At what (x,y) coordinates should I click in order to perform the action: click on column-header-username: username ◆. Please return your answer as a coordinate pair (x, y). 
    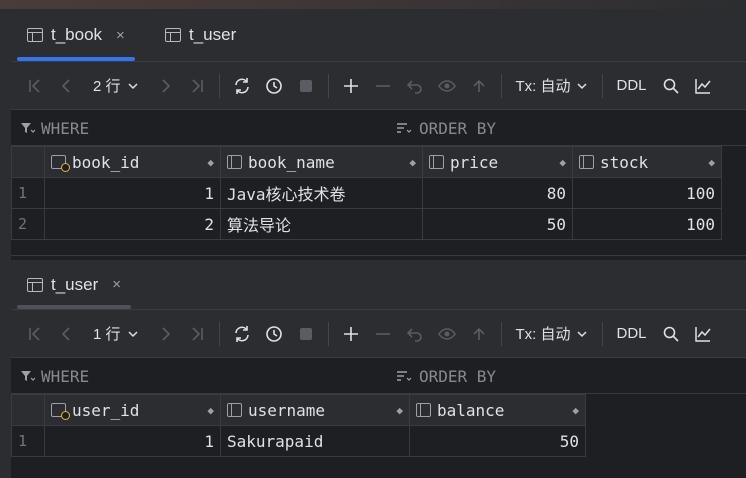
    Looking at the image, I should click on (315, 410).